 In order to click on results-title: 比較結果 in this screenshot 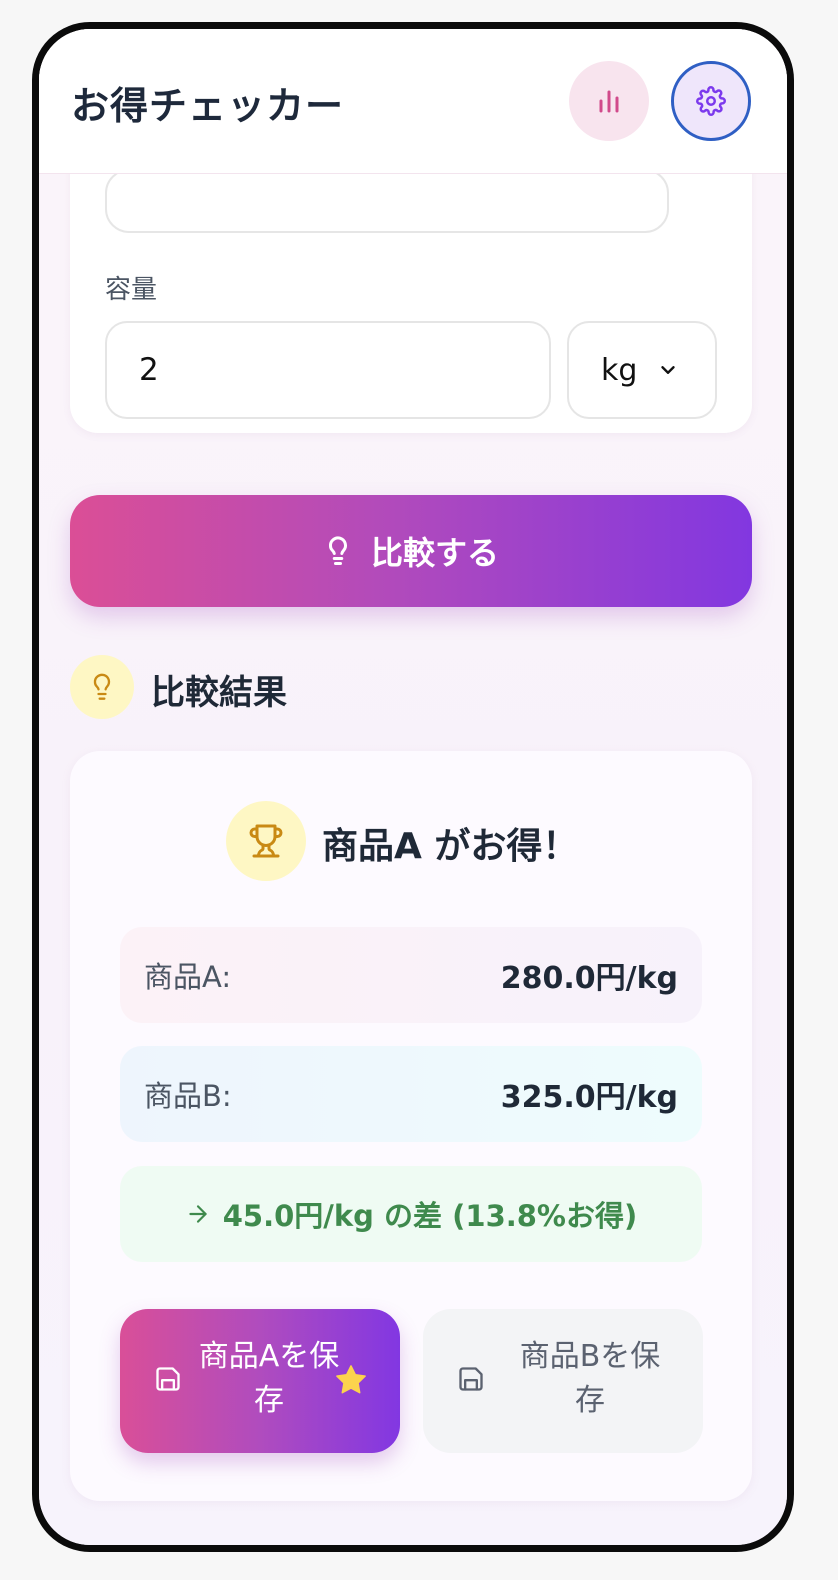, I will do `click(219, 693)`.